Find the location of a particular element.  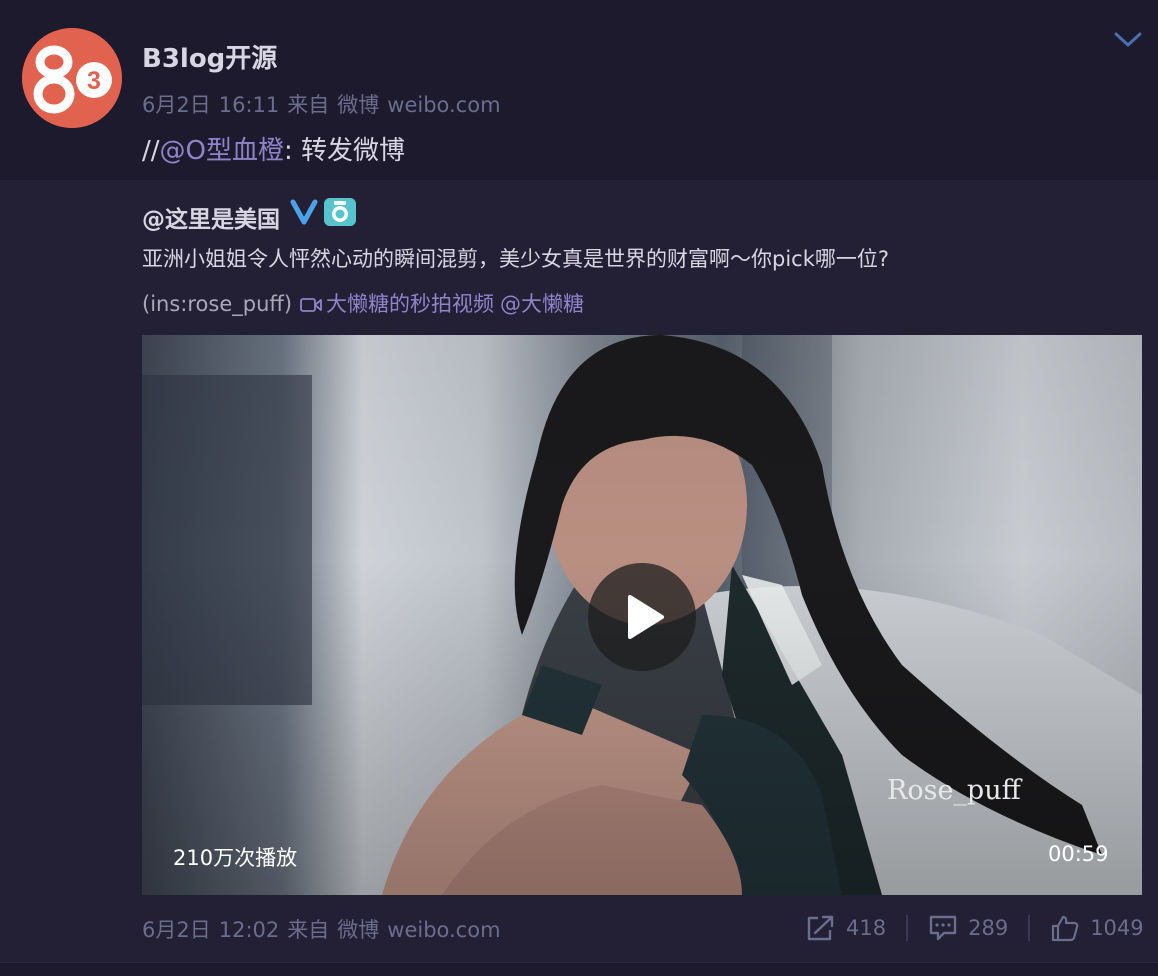

like-icon is located at coordinates (1065, 928).